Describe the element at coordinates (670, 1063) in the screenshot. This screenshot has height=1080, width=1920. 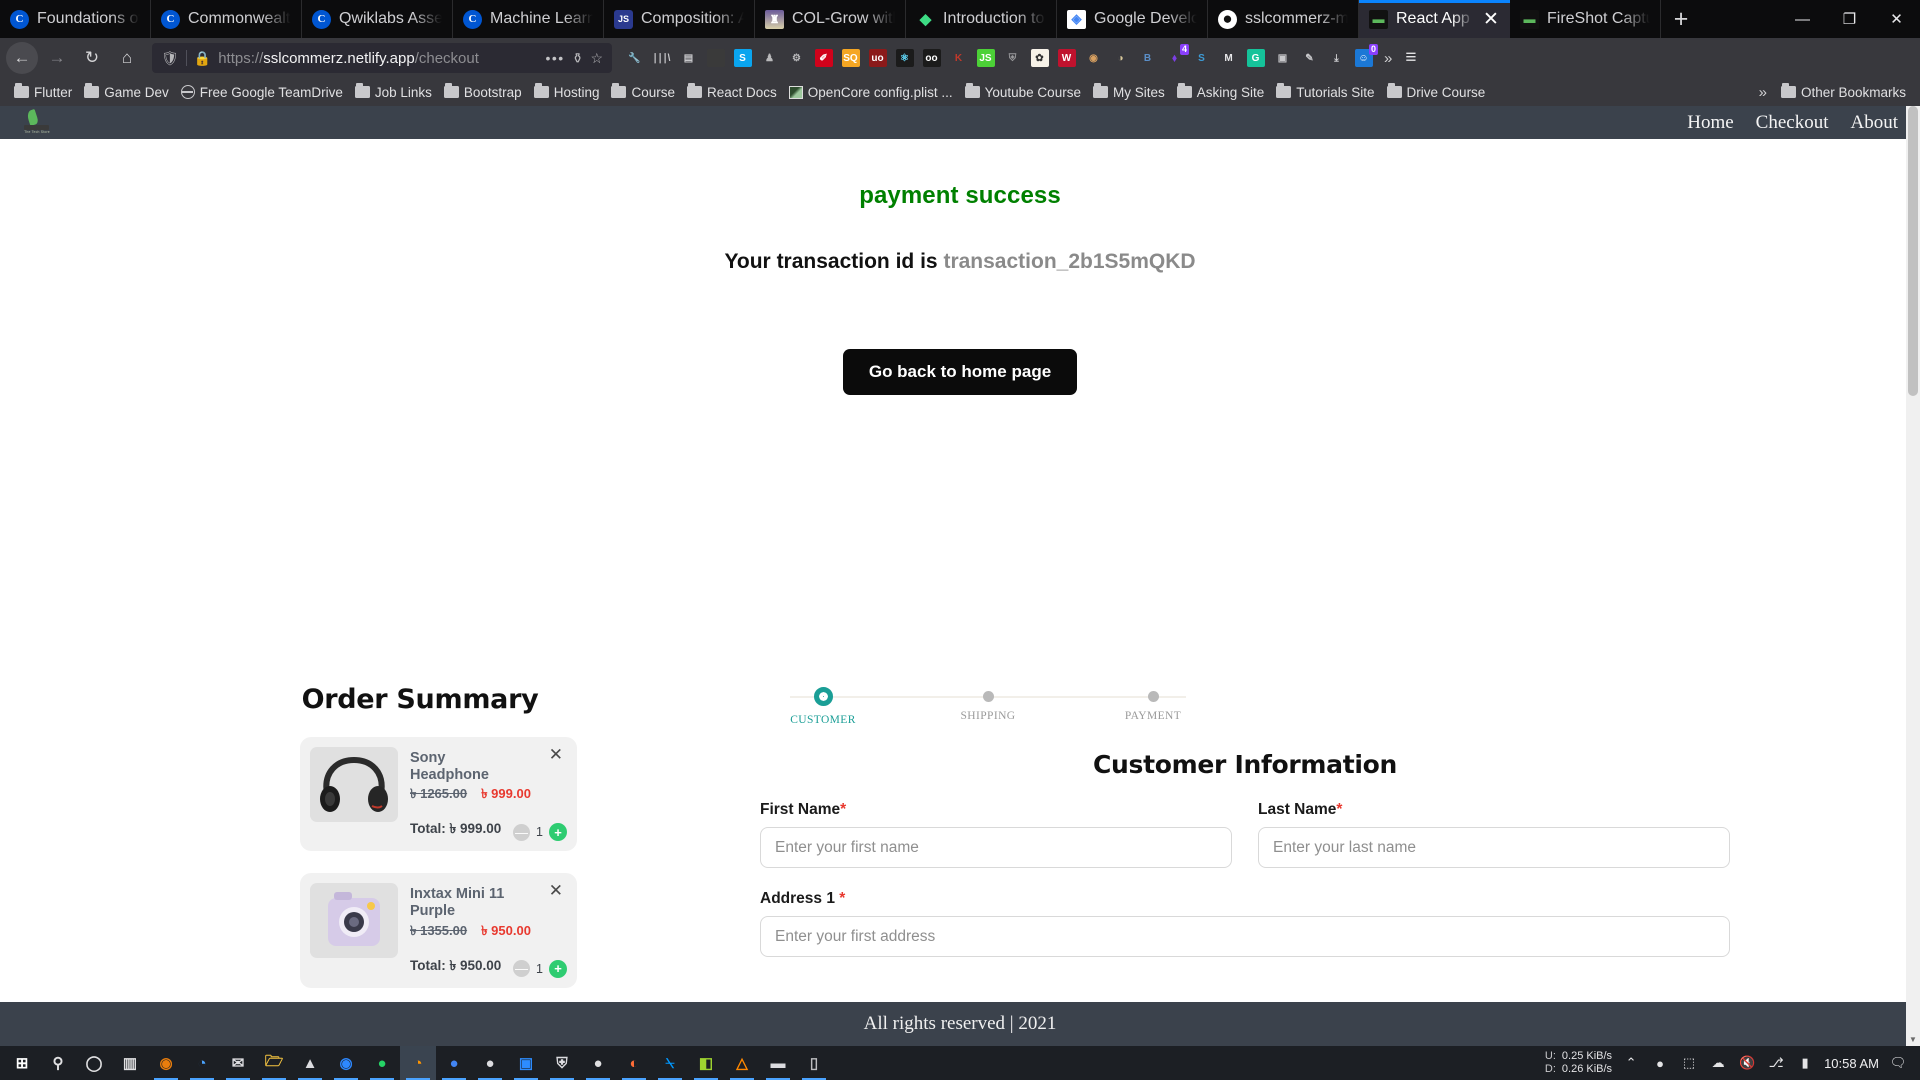
I see `vscode-icon: ⍀` at that location.